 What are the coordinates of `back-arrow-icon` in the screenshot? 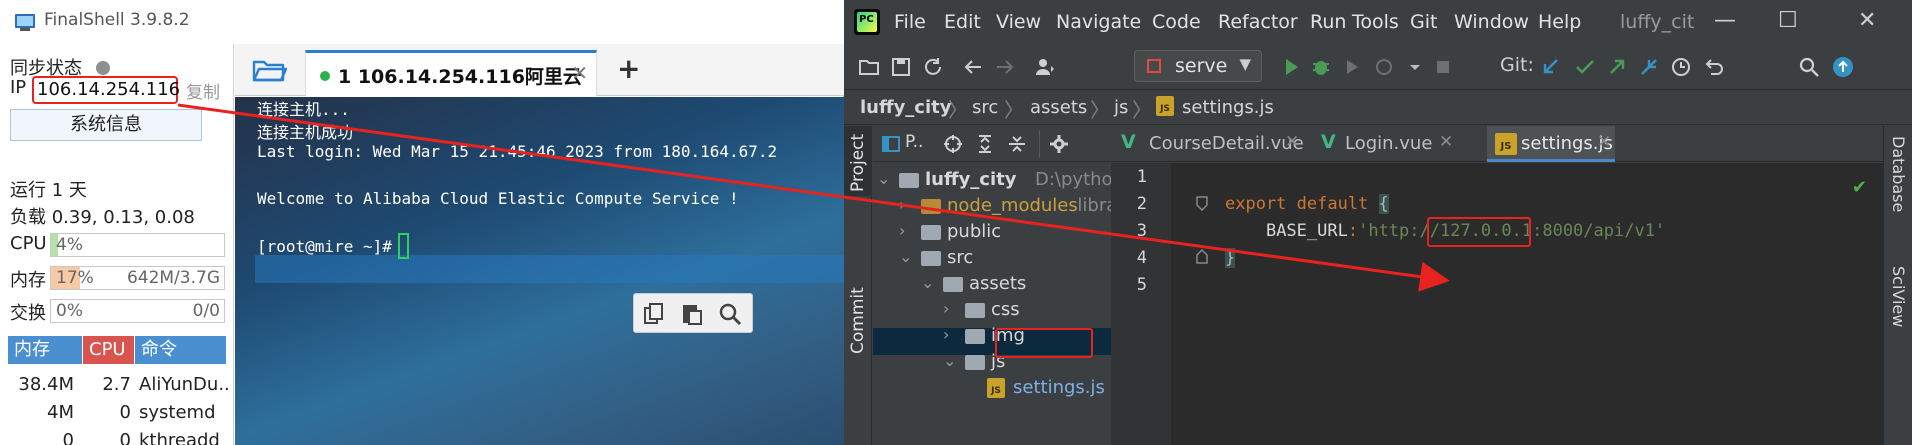 It's located at (973, 67).